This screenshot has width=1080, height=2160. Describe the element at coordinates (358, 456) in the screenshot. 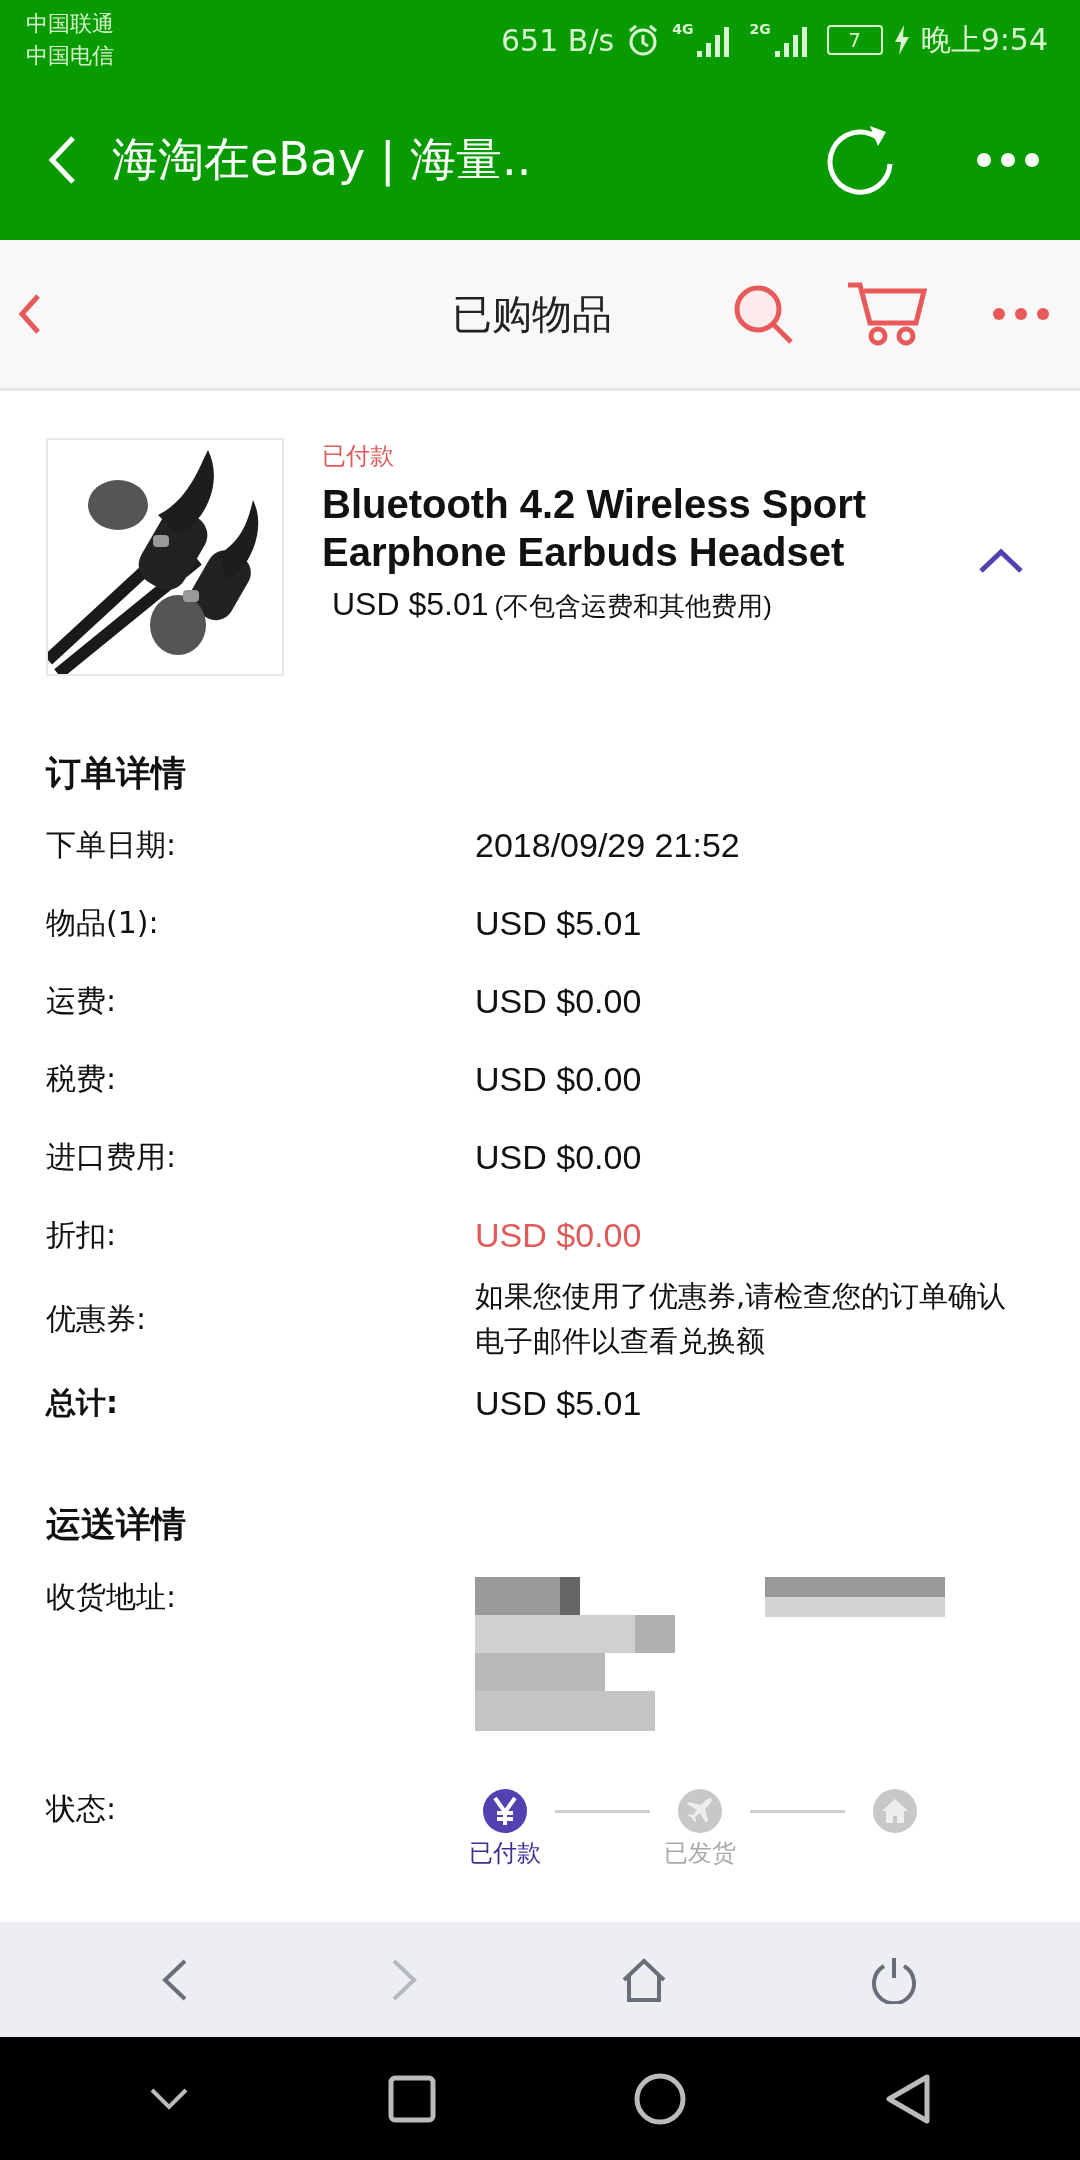

I see `order-status: 已付款` at that location.